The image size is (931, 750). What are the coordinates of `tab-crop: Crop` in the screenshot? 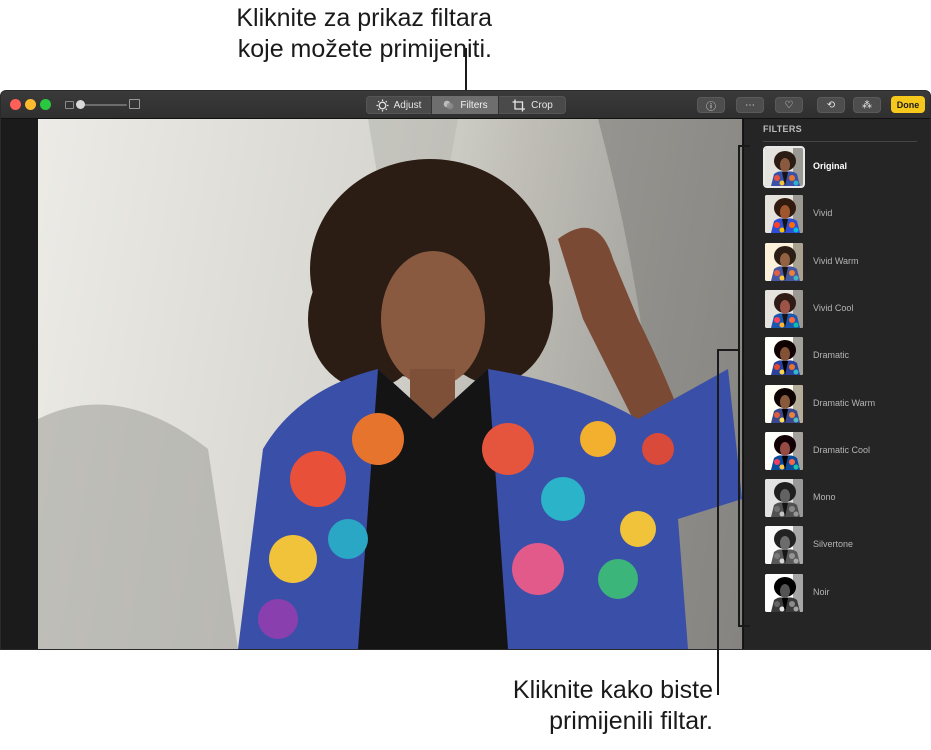 It's located at (532, 105).